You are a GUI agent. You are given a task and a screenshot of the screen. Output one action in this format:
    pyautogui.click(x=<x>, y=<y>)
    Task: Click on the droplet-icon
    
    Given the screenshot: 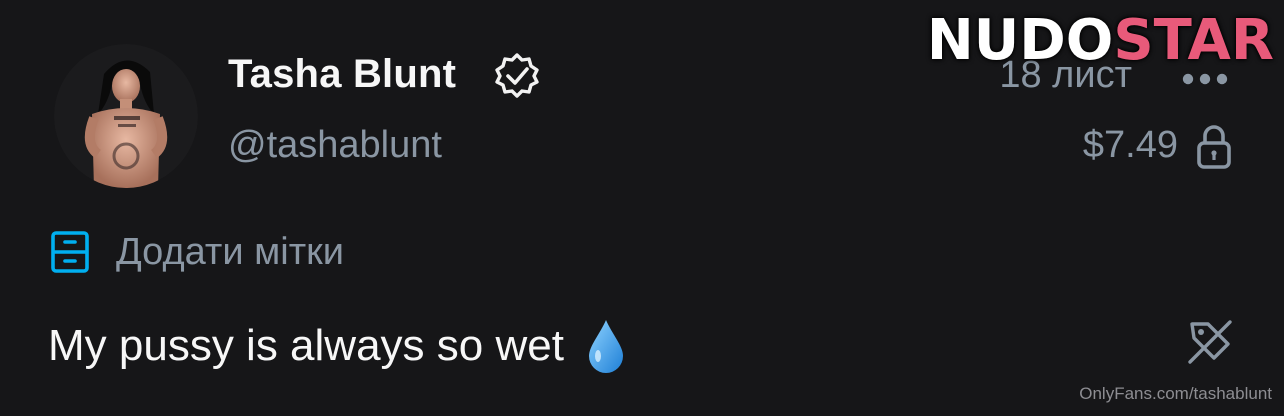 What is the action you would take?
    pyautogui.click(x=605, y=346)
    